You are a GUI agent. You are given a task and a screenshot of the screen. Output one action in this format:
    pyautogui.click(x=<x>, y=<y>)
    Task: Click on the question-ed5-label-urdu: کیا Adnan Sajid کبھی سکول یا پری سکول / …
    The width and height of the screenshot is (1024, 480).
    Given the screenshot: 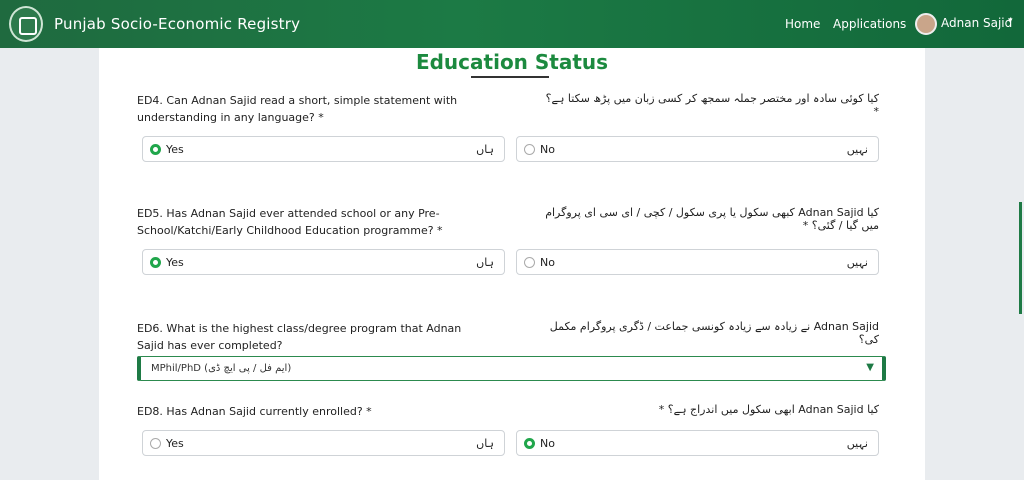 What is the action you would take?
    pyautogui.click(x=712, y=219)
    